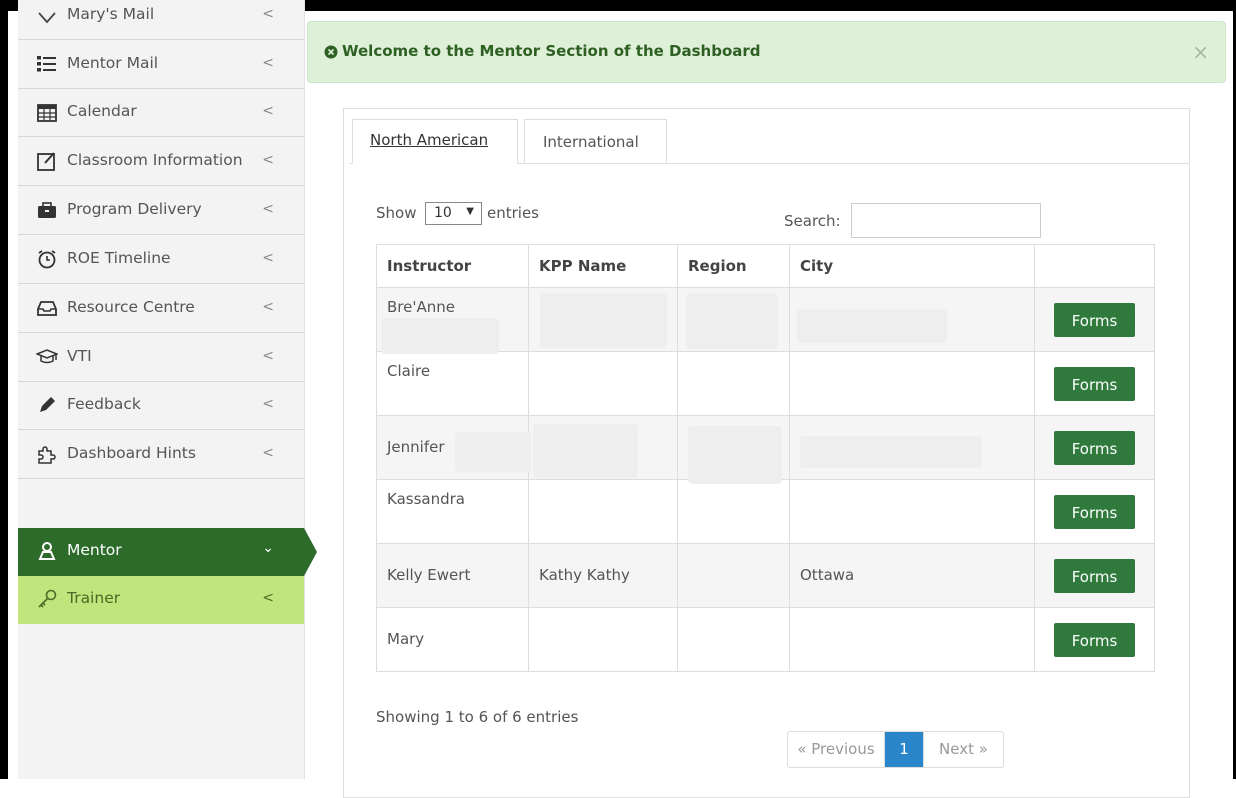 The image size is (1236, 798). I want to click on list-icon, so click(46, 64).